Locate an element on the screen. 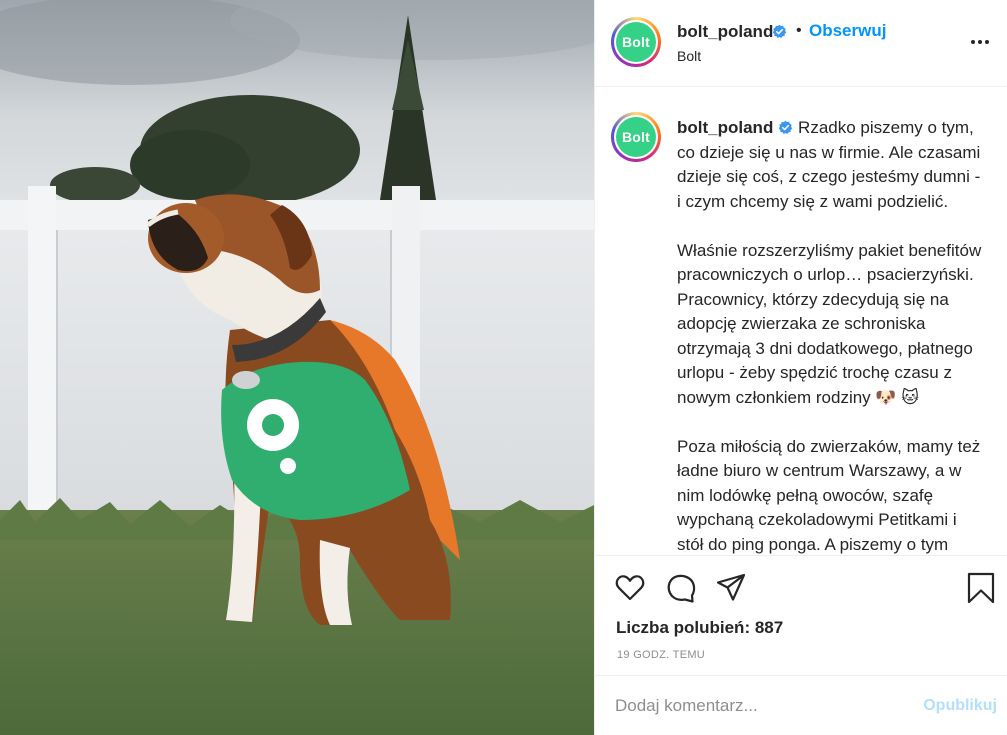 This screenshot has width=1007, height=735. account-username: bolt_poland is located at coordinates (725, 32).